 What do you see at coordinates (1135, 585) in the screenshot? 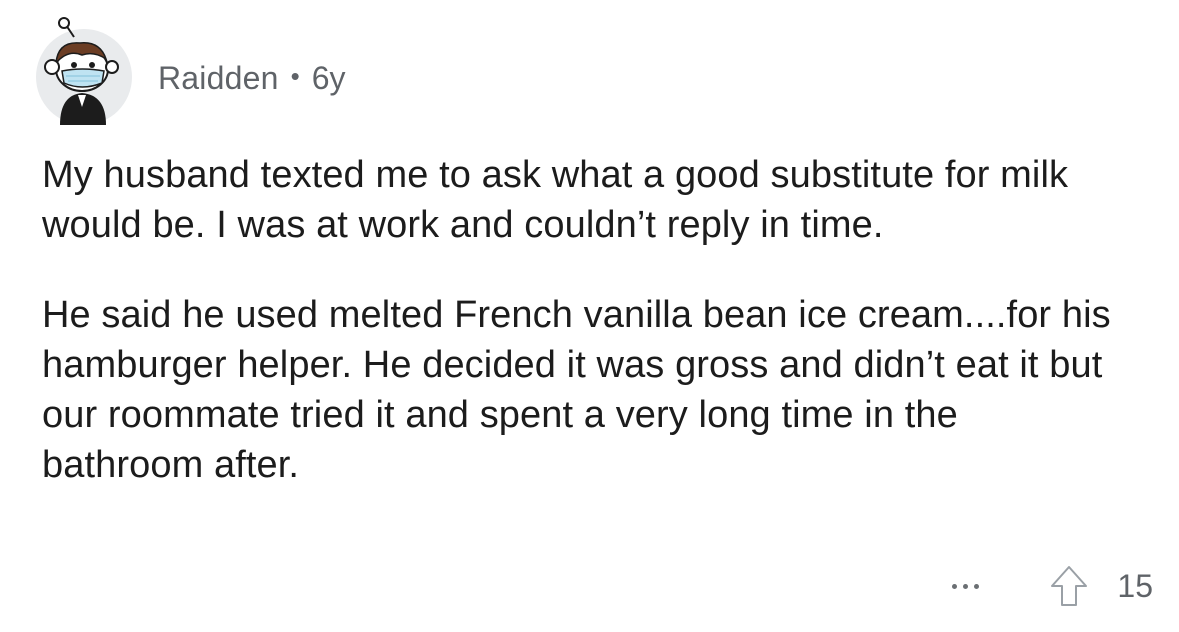
I see `vote-score: 15` at bounding box center [1135, 585].